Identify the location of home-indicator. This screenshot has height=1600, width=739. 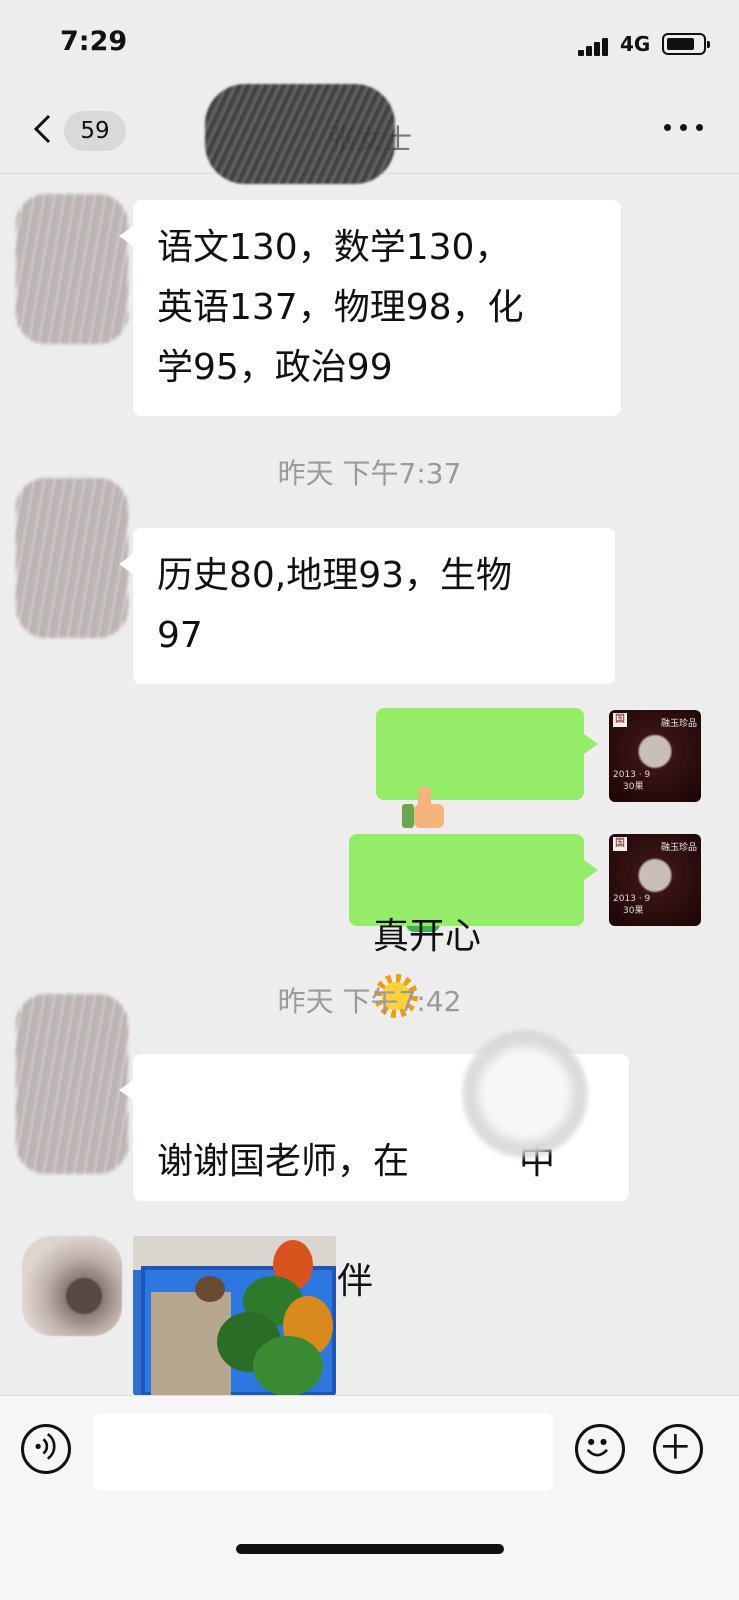
(370, 1549).